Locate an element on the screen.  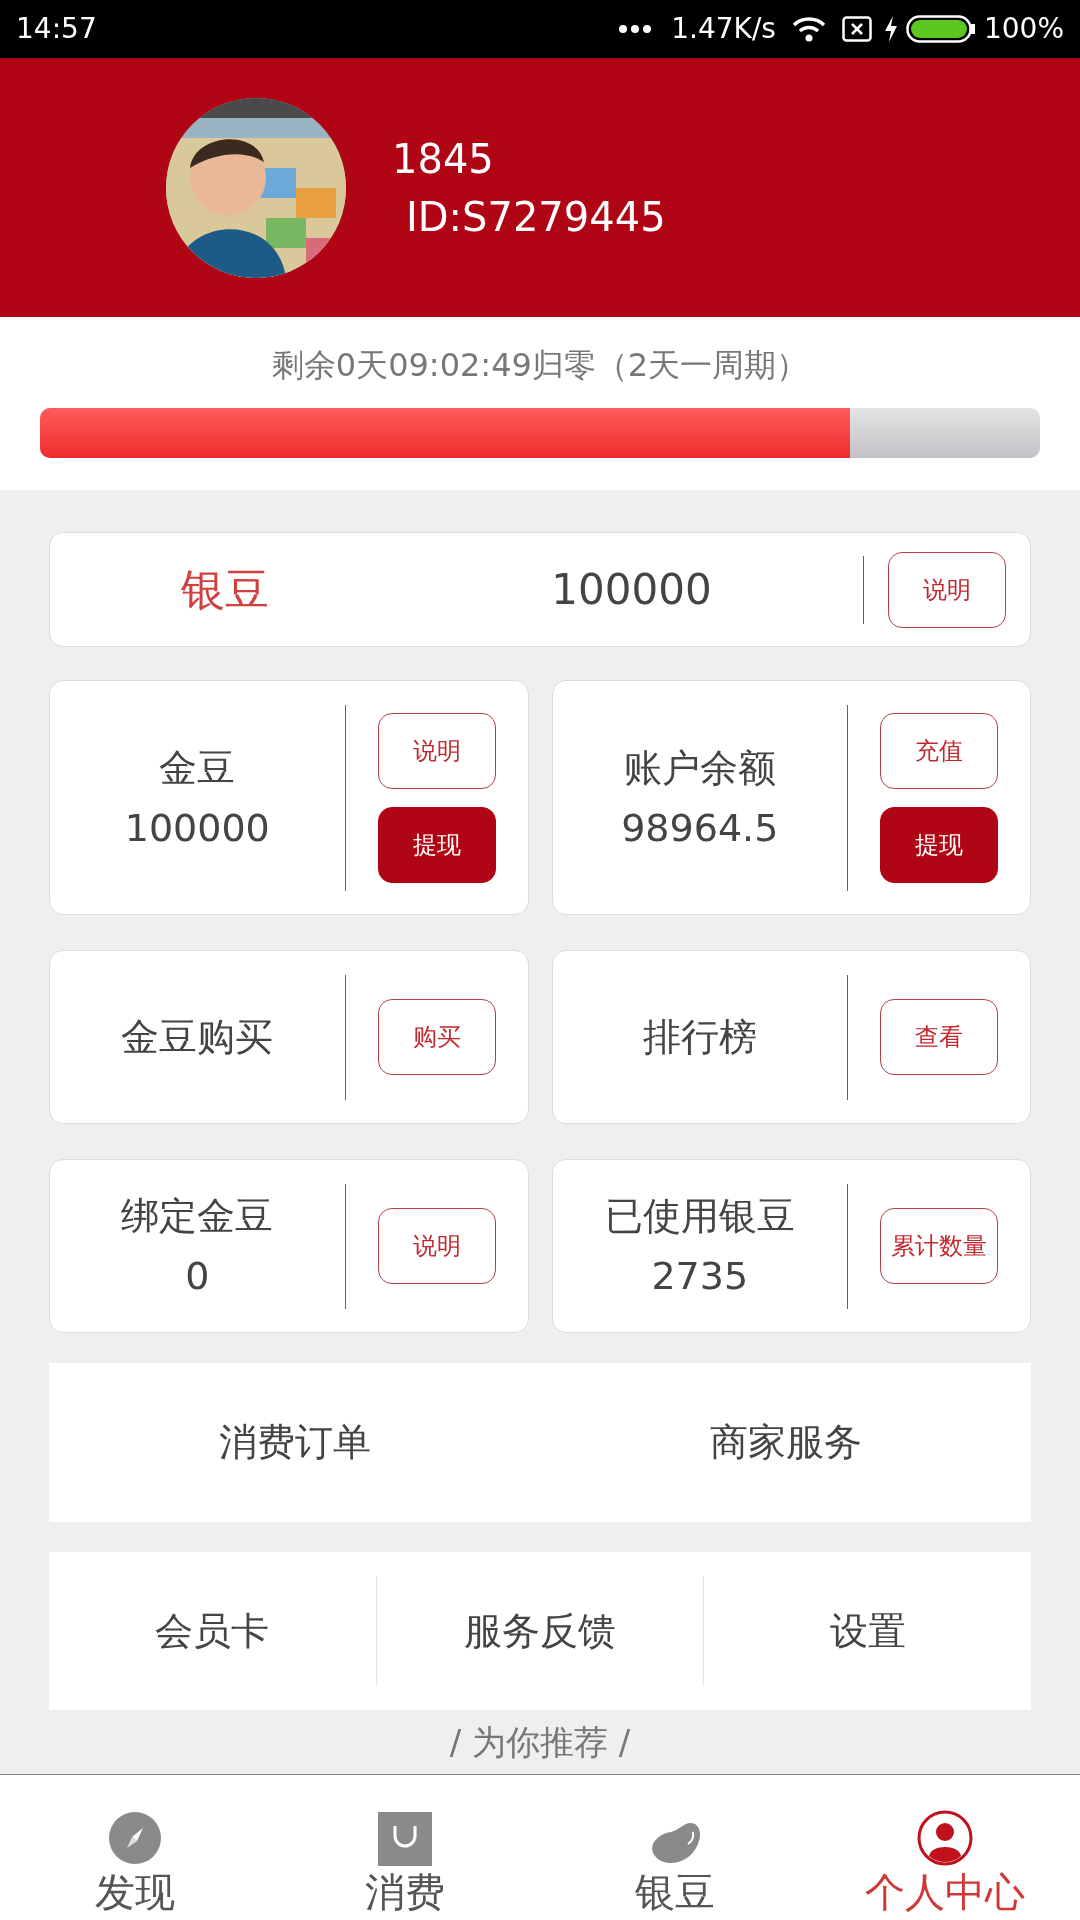
action-button: 购买 is located at coordinates (436, 1037).